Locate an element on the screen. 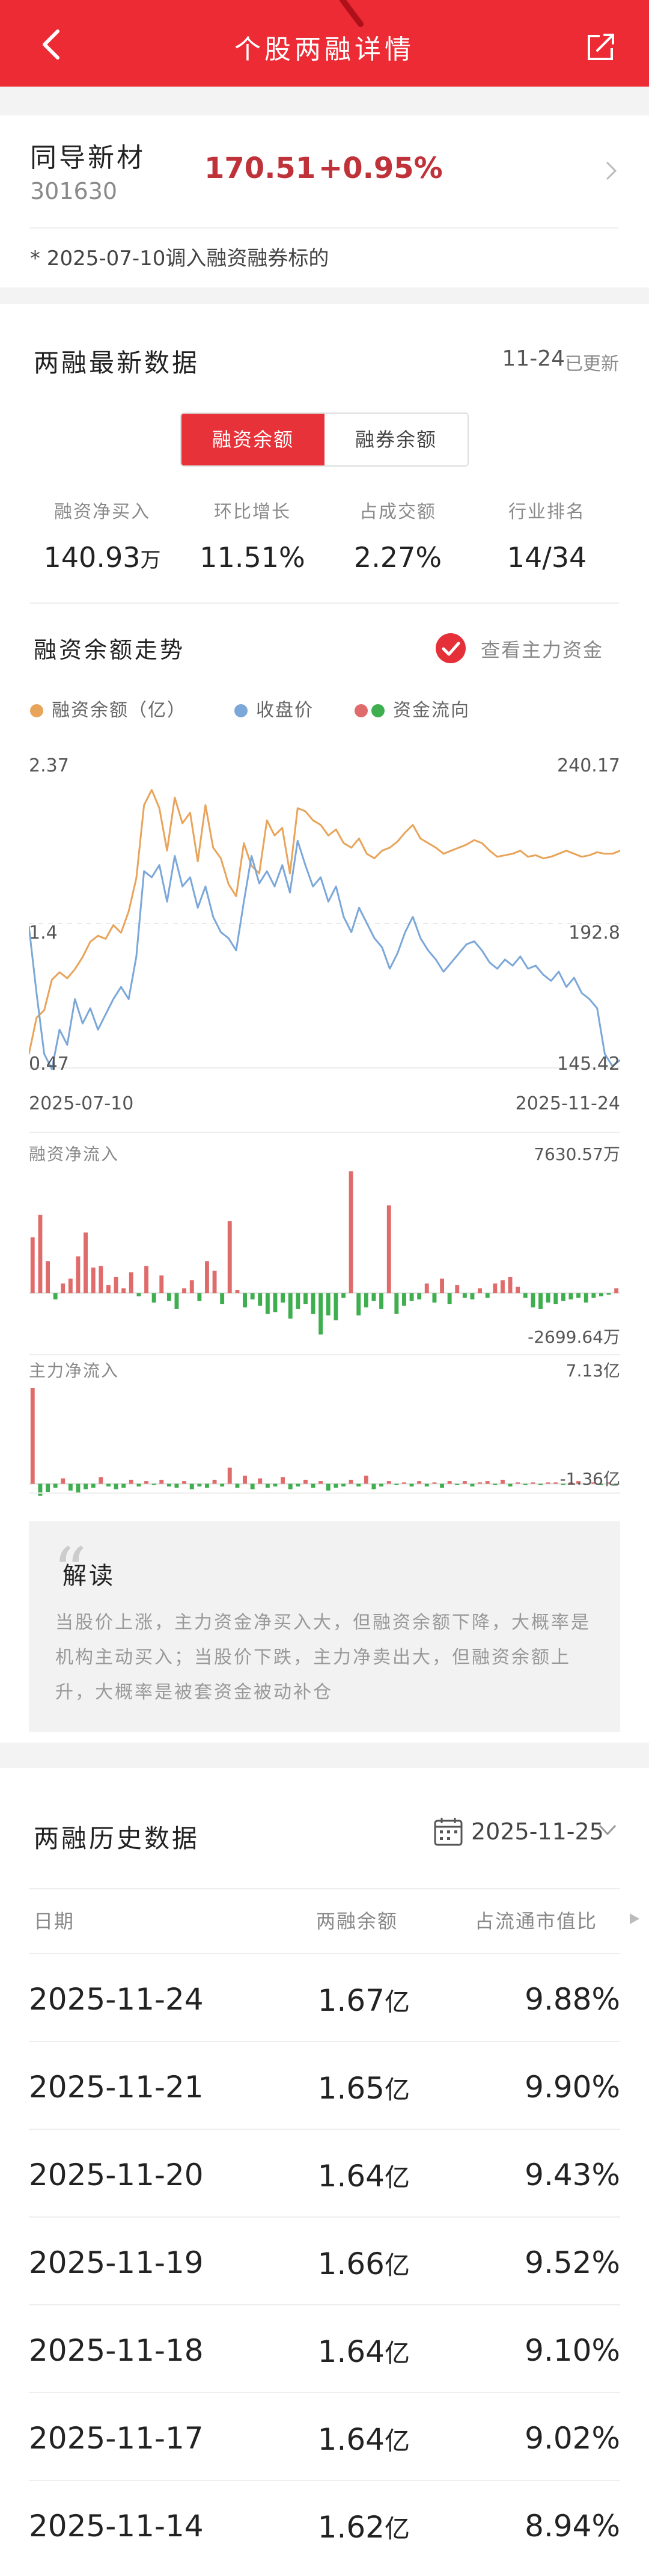 This screenshot has height=2576, width=649. history-row: 2025-11-21 1.65亿 9.90% is located at coordinates (324, 2085).